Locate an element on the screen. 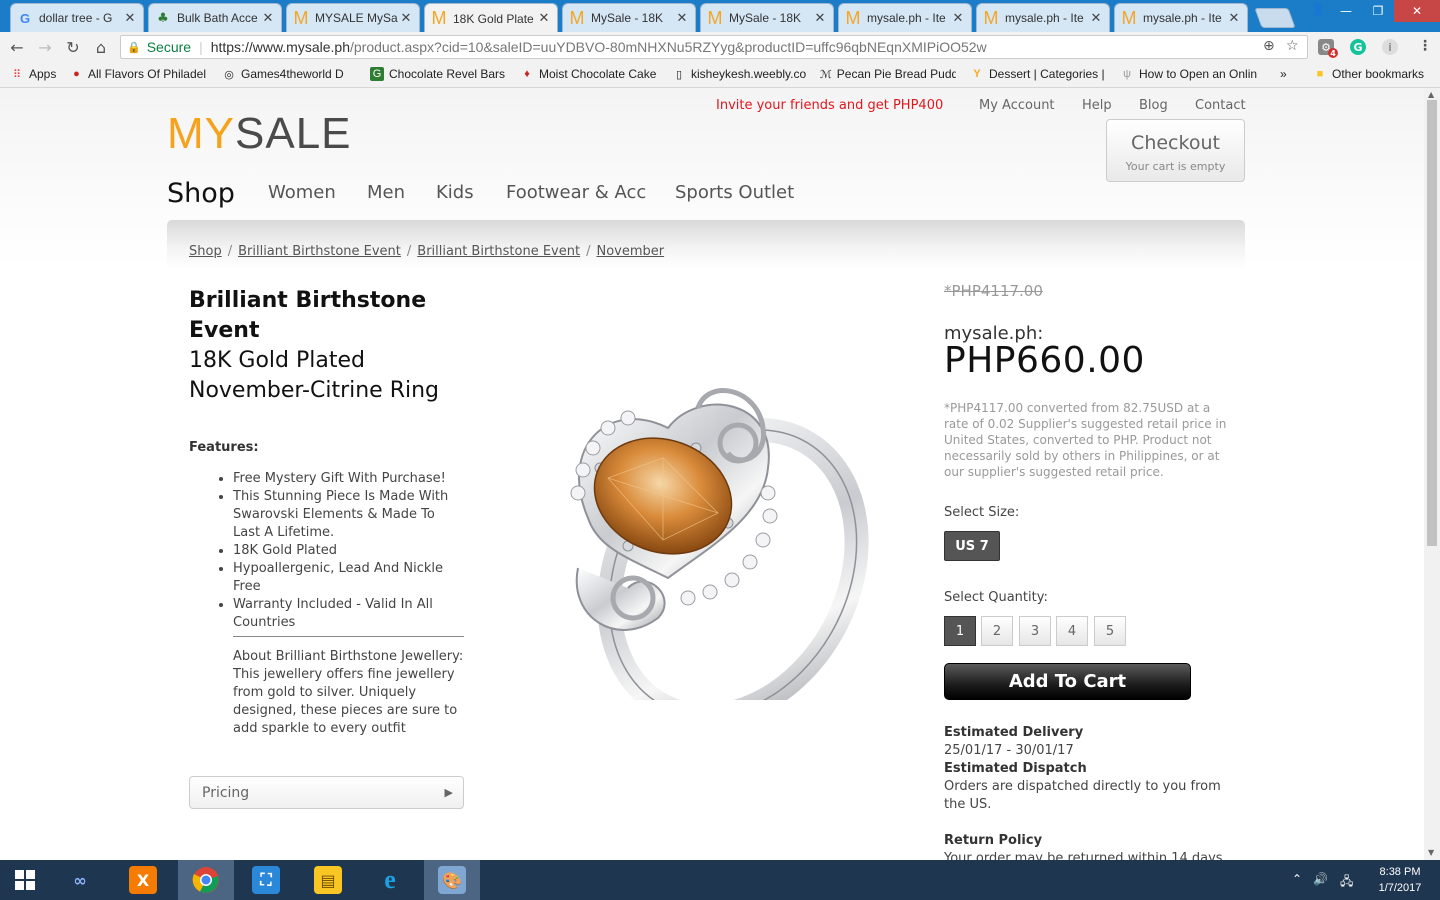 The image size is (1440, 900). extension-badge: 4 is located at coordinates (1333, 53).